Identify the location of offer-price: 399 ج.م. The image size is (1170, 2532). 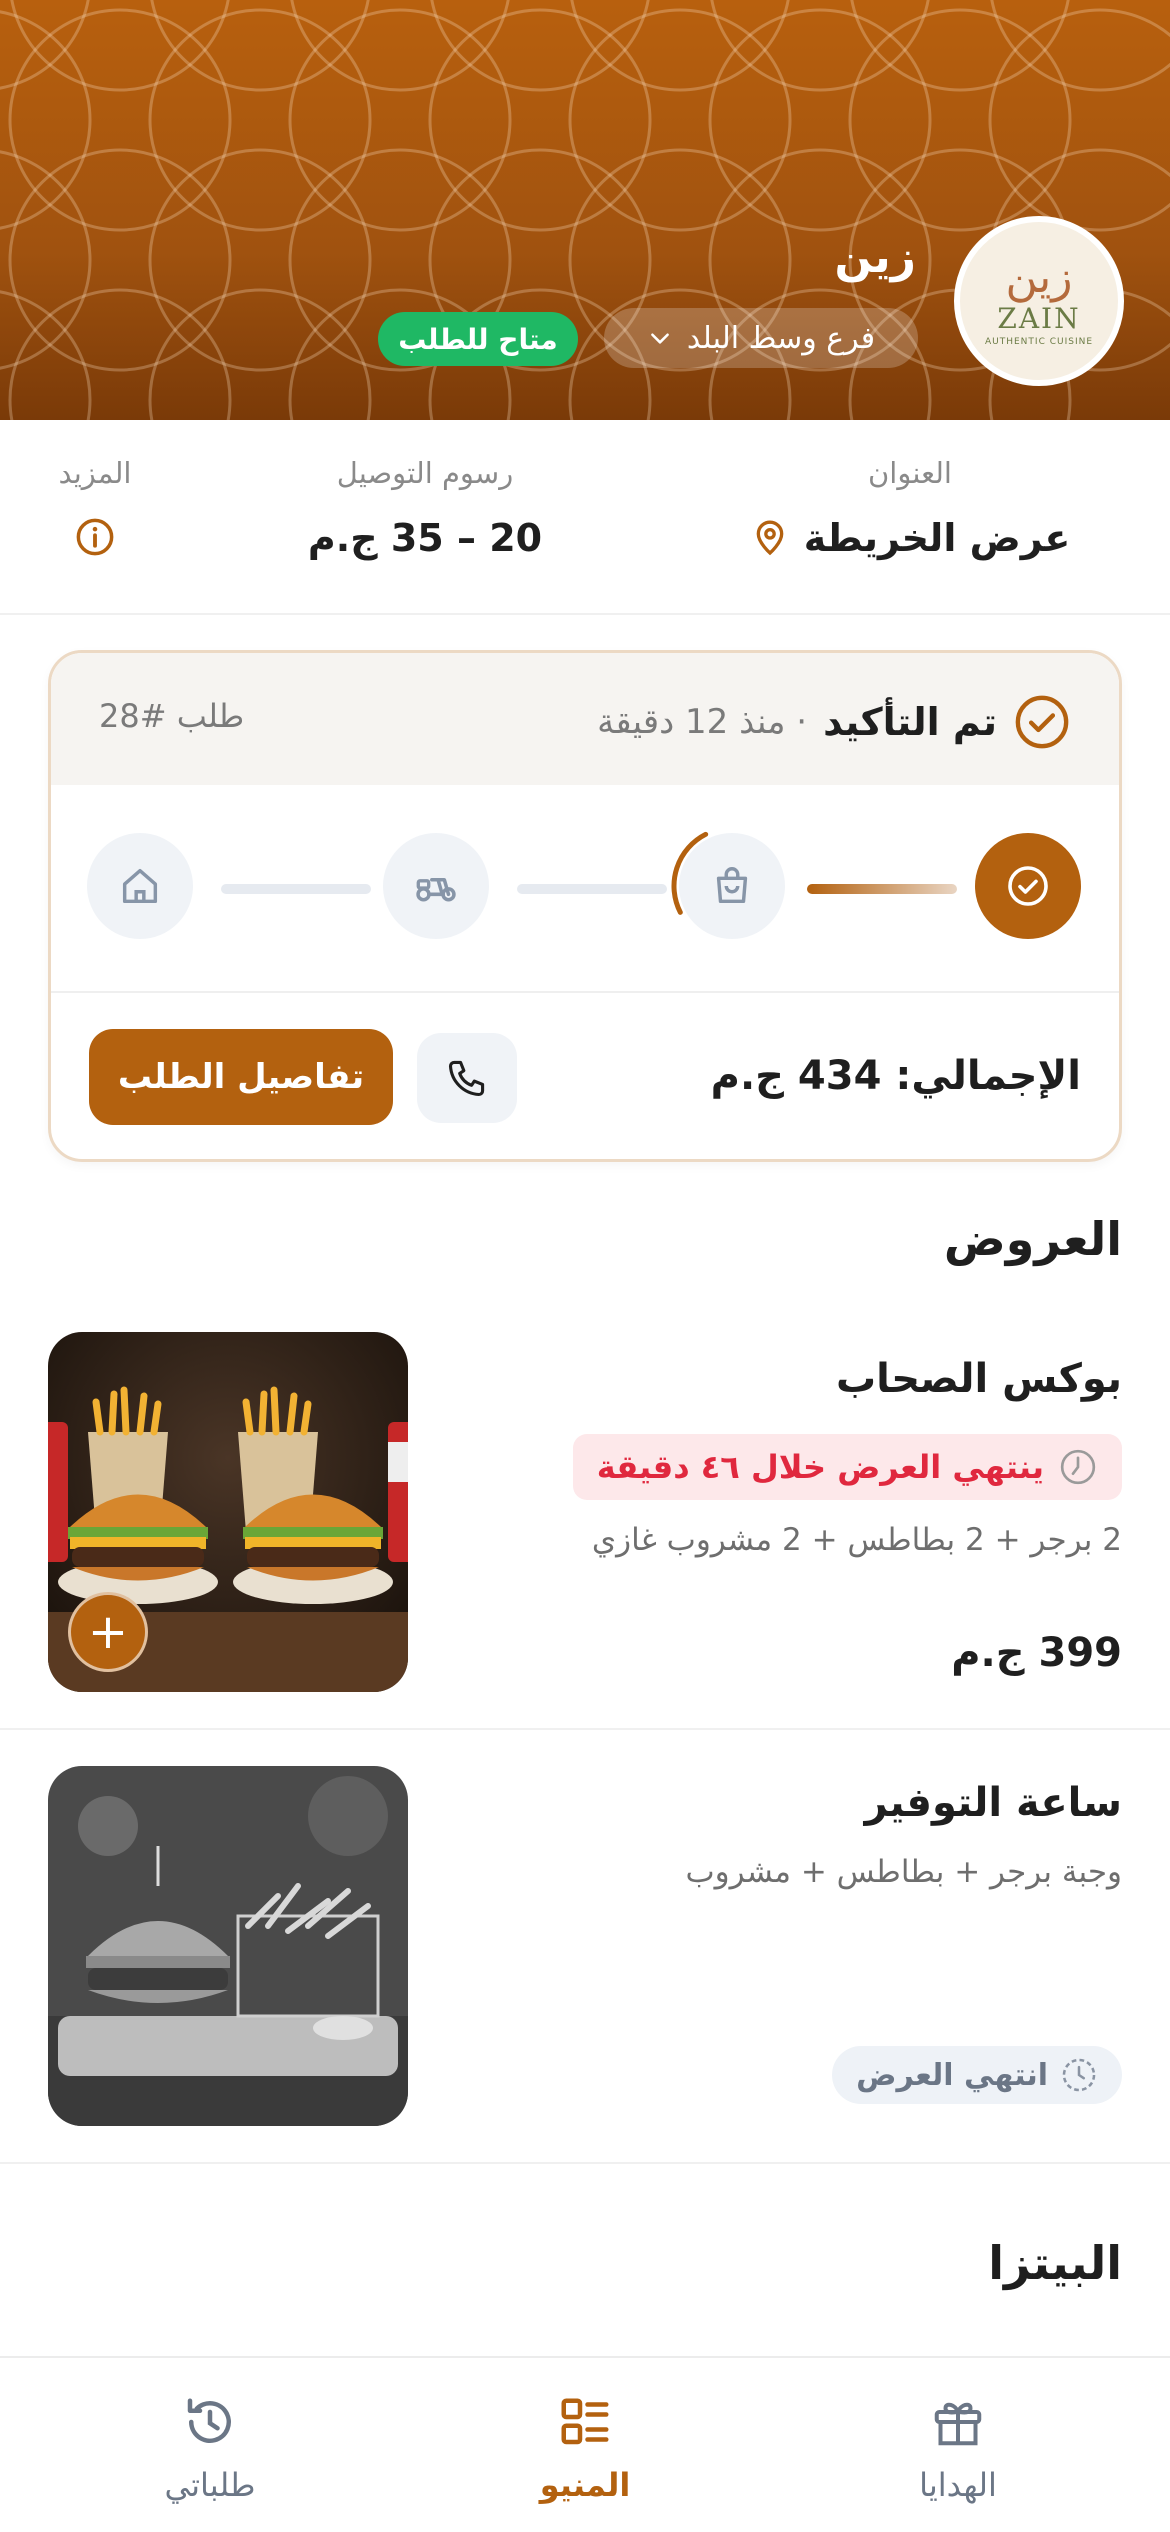
(1036, 1653).